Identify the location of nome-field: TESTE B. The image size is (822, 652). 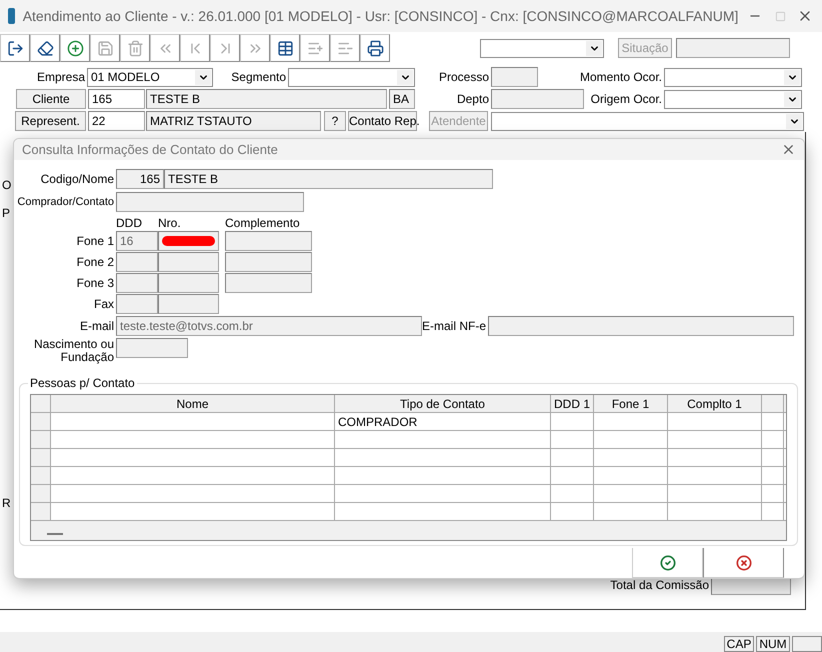
(328, 179).